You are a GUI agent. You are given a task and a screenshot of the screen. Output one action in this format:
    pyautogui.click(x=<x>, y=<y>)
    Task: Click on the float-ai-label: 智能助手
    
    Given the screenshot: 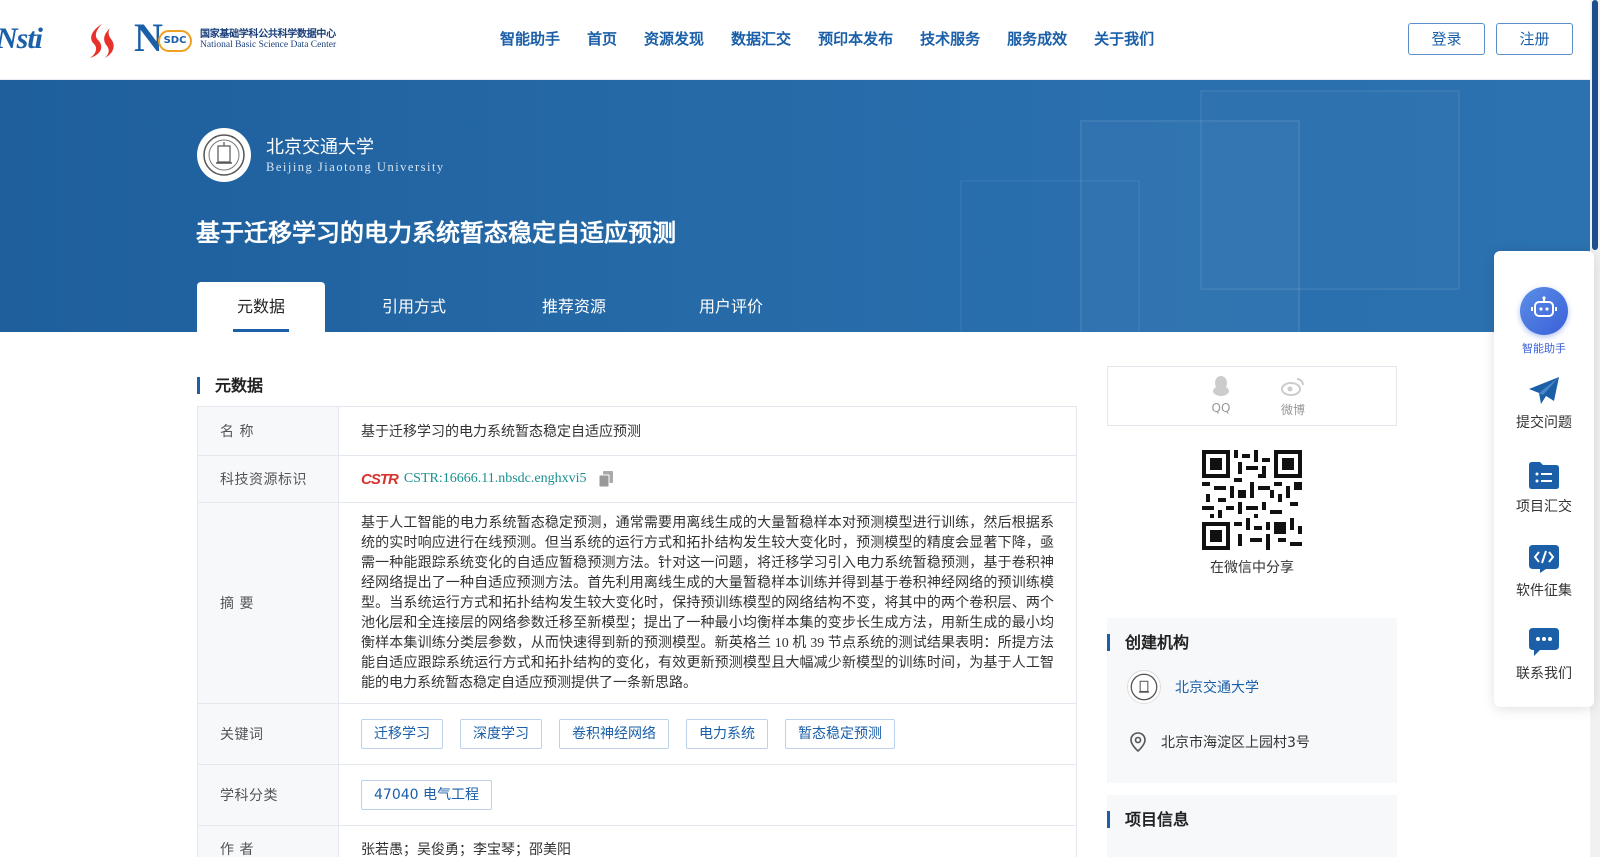 What is the action you would take?
    pyautogui.click(x=1544, y=348)
    